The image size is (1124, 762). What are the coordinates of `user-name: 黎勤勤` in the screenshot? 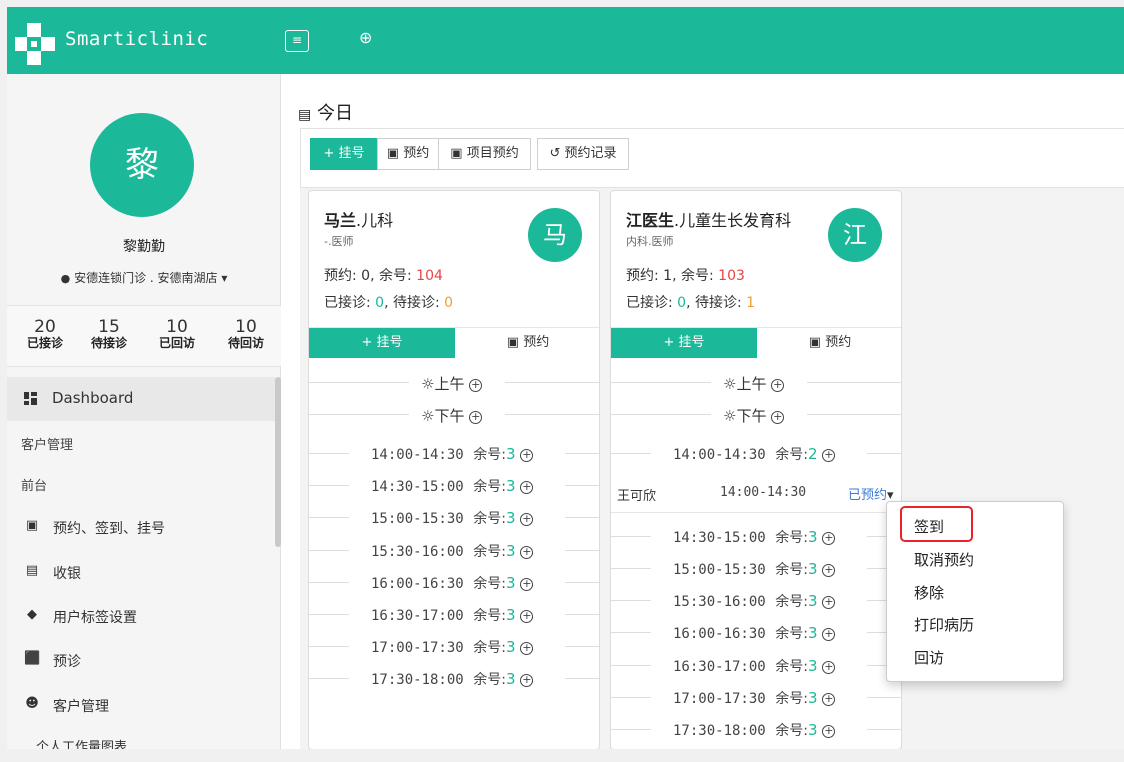 It's located at (144, 247).